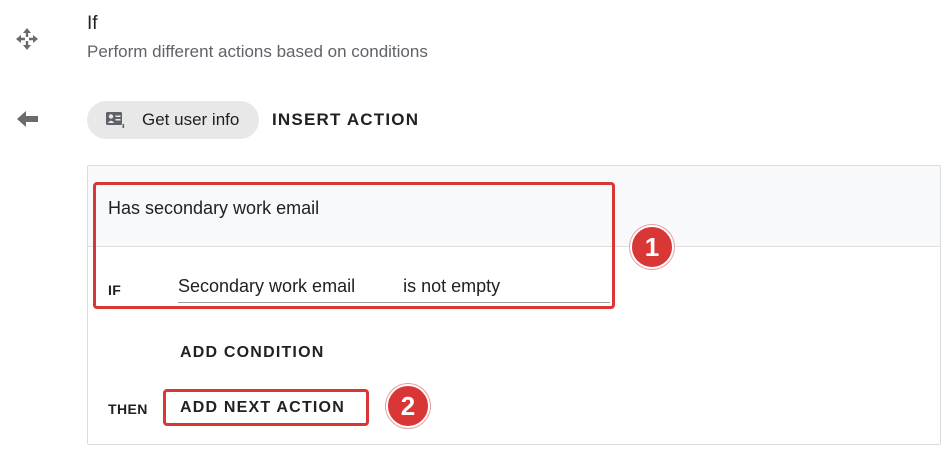 The width and height of the screenshot is (948, 451). I want to click on insert-action-button: INSERT ACTION, so click(345, 120).